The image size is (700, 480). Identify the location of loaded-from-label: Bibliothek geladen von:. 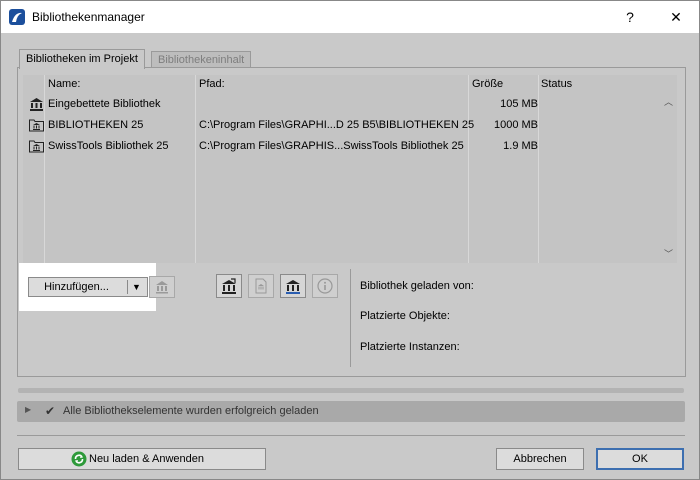
(417, 286).